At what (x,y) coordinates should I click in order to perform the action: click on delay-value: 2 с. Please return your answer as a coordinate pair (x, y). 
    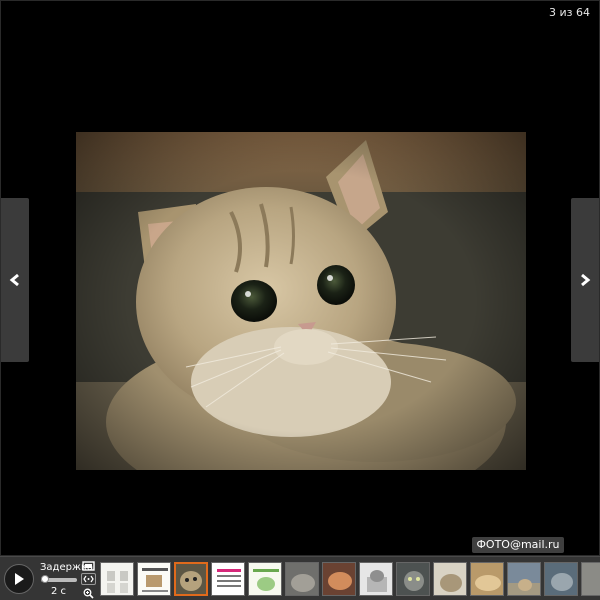
    Looking at the image, I should click on (59, 591).